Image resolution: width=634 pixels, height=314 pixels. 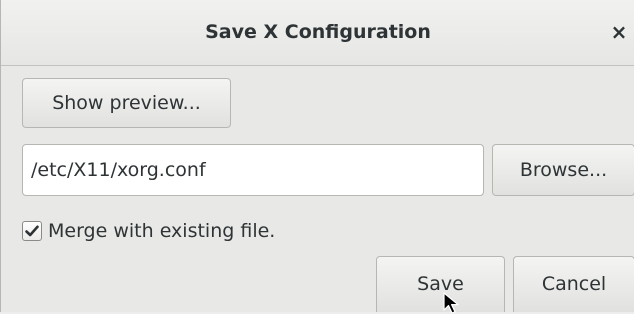 I want to click on save-button: Save, so click(x=440, y=284).